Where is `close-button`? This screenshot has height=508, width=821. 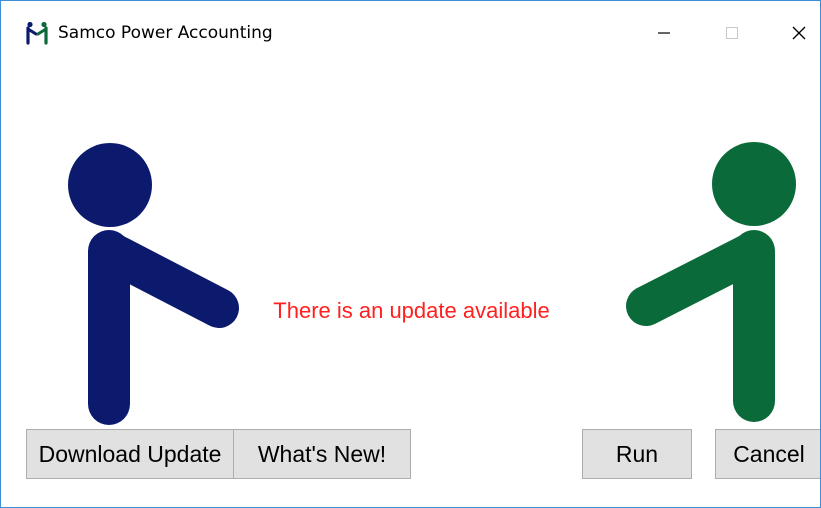
close-button is located at coordinates (798, 33).